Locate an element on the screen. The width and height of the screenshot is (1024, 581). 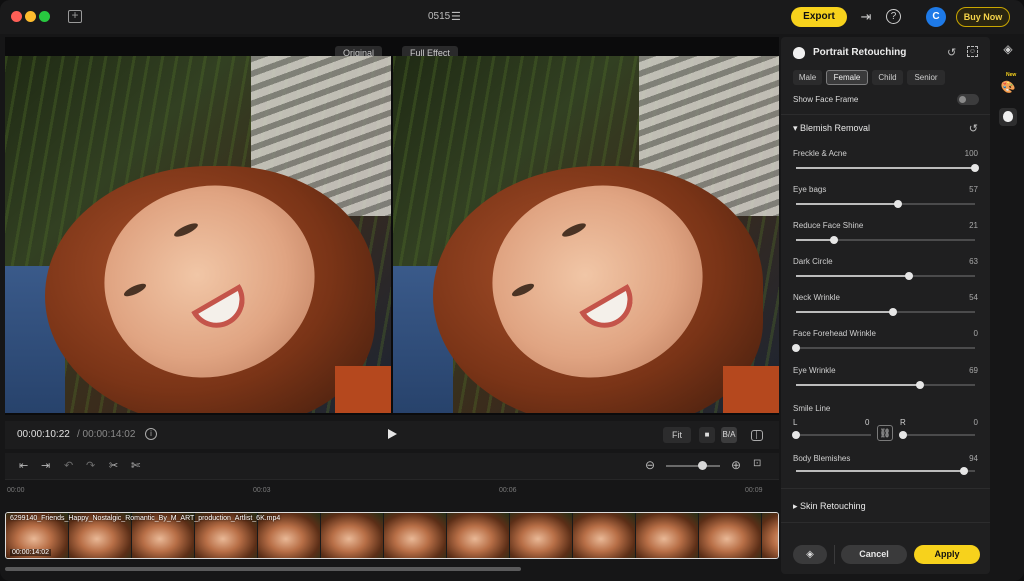
ruler-mark: 00:00 is located at coordinates (16, 490).